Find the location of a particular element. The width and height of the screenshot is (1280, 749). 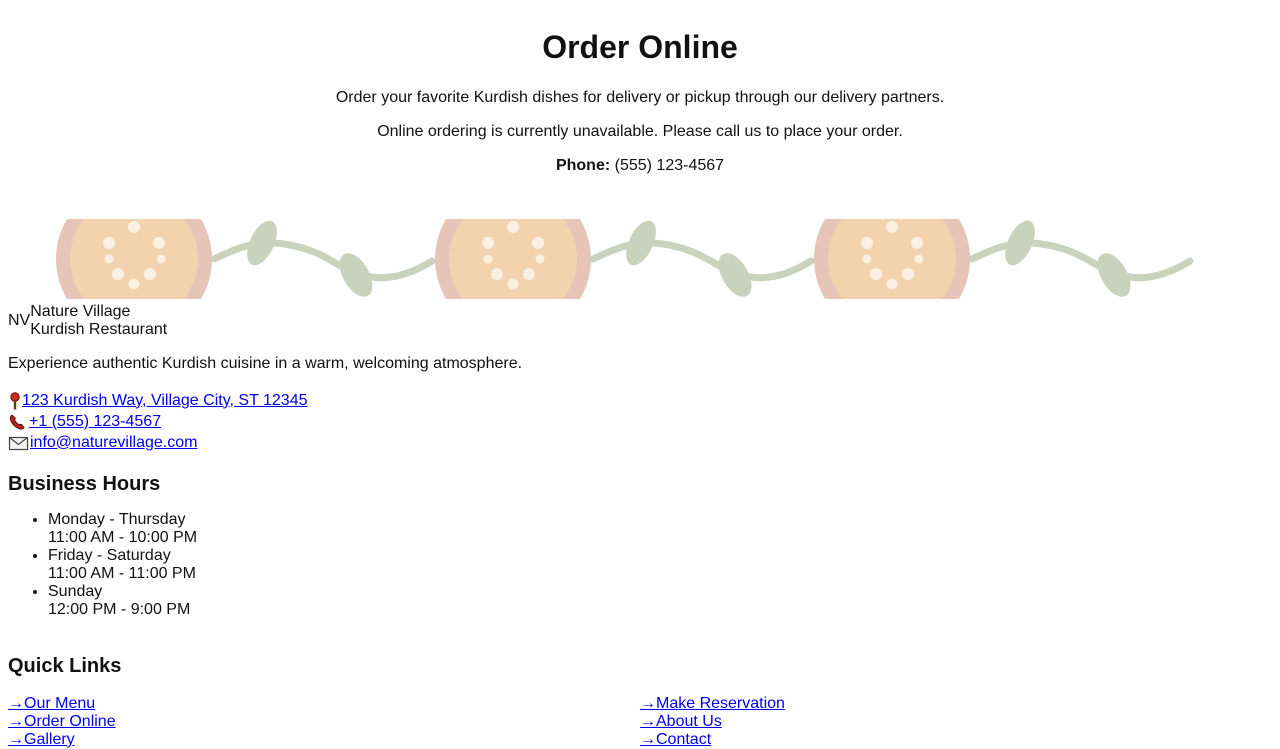

brand-subtitle: Kurdish Restaurant is located at coordinates (99, 329).